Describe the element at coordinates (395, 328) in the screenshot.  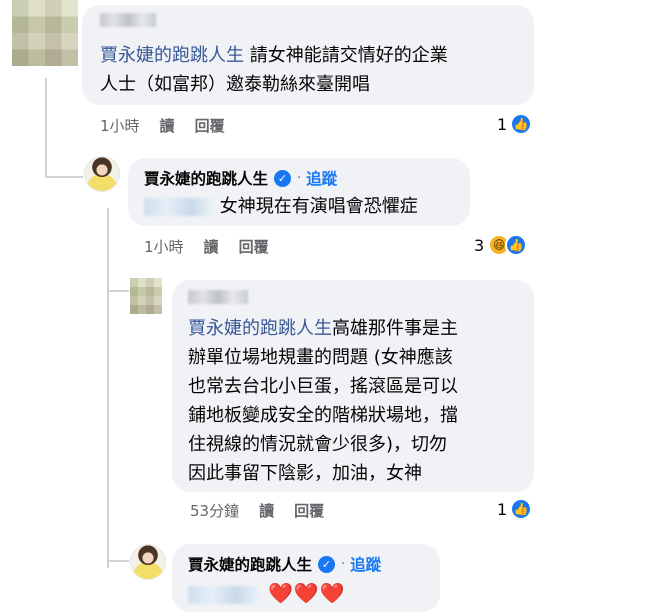
I see `comment-text-line: 高雄那件事是主` at that location.